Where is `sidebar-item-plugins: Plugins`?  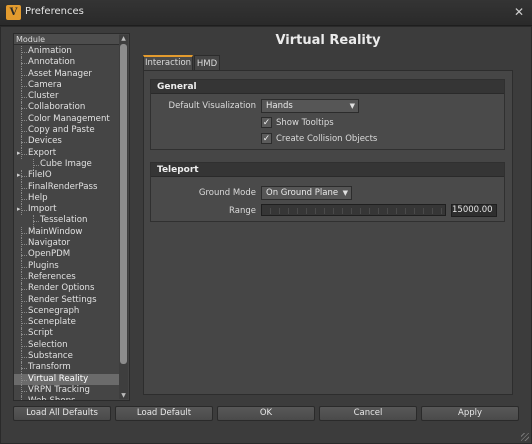
sidebar-item-plugins: Plugins is located at coordinates (67, 266).